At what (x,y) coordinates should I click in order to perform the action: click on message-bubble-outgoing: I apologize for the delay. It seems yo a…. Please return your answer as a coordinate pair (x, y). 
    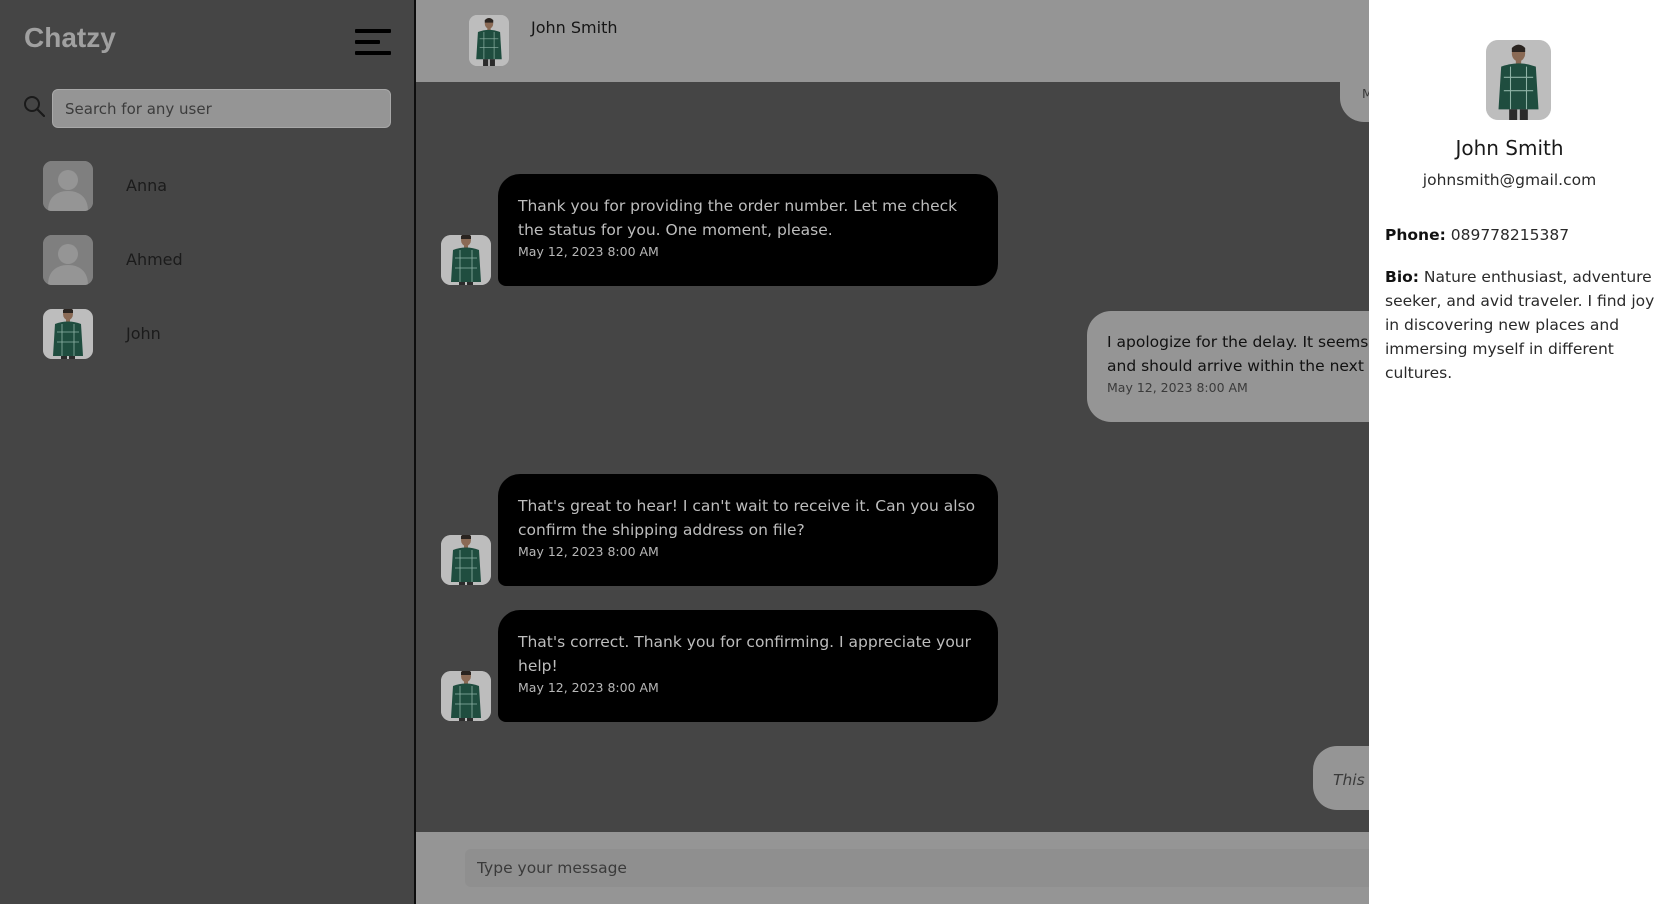
    Looking at the image, I should click on (1239, 366).